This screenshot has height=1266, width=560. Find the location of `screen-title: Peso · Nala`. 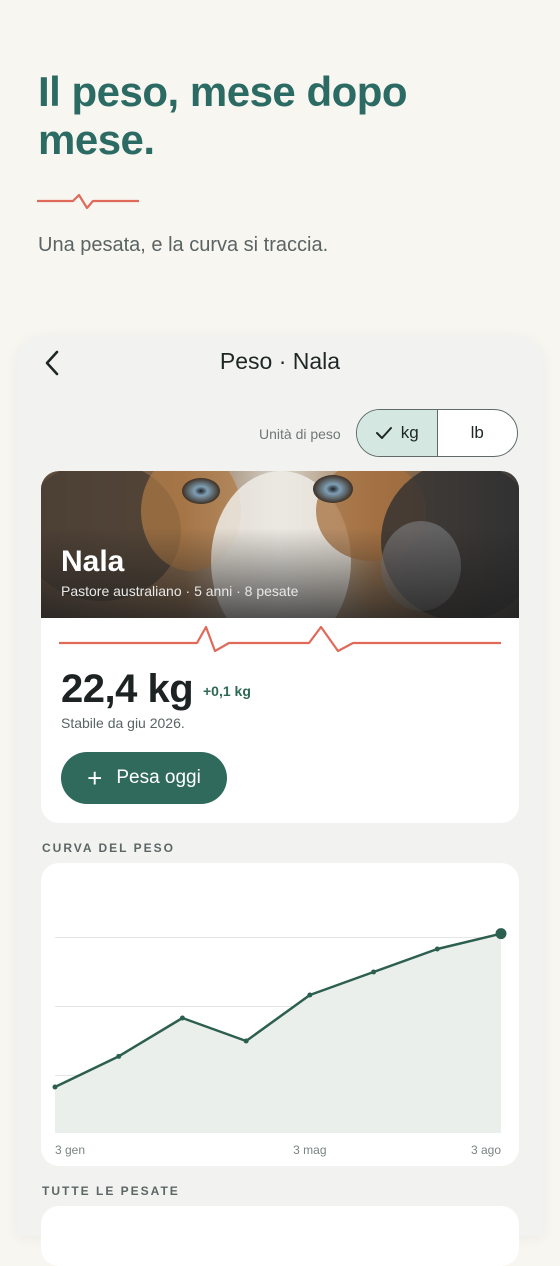

screen-title: Peso · Nala is located at coordinates (280, 361).